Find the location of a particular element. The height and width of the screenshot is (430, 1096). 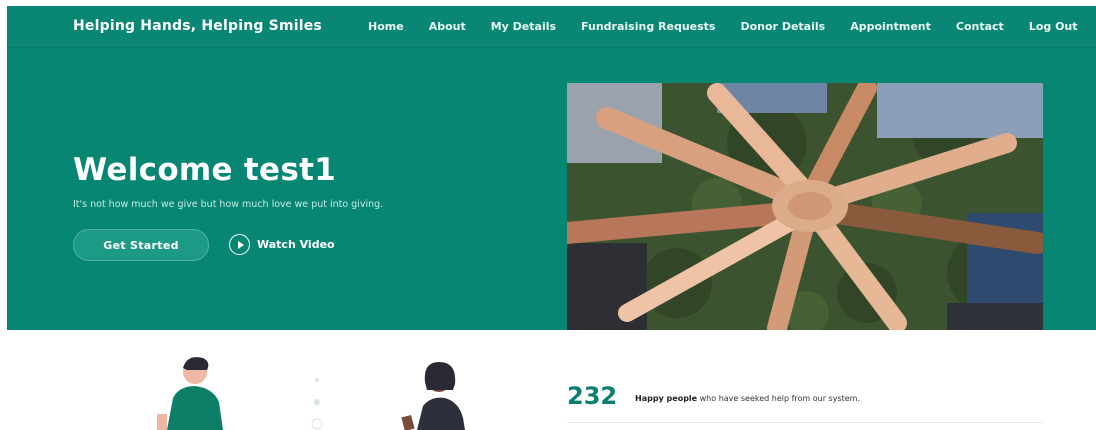

get-started-button: Get Started is located at coordinates (141, 245).